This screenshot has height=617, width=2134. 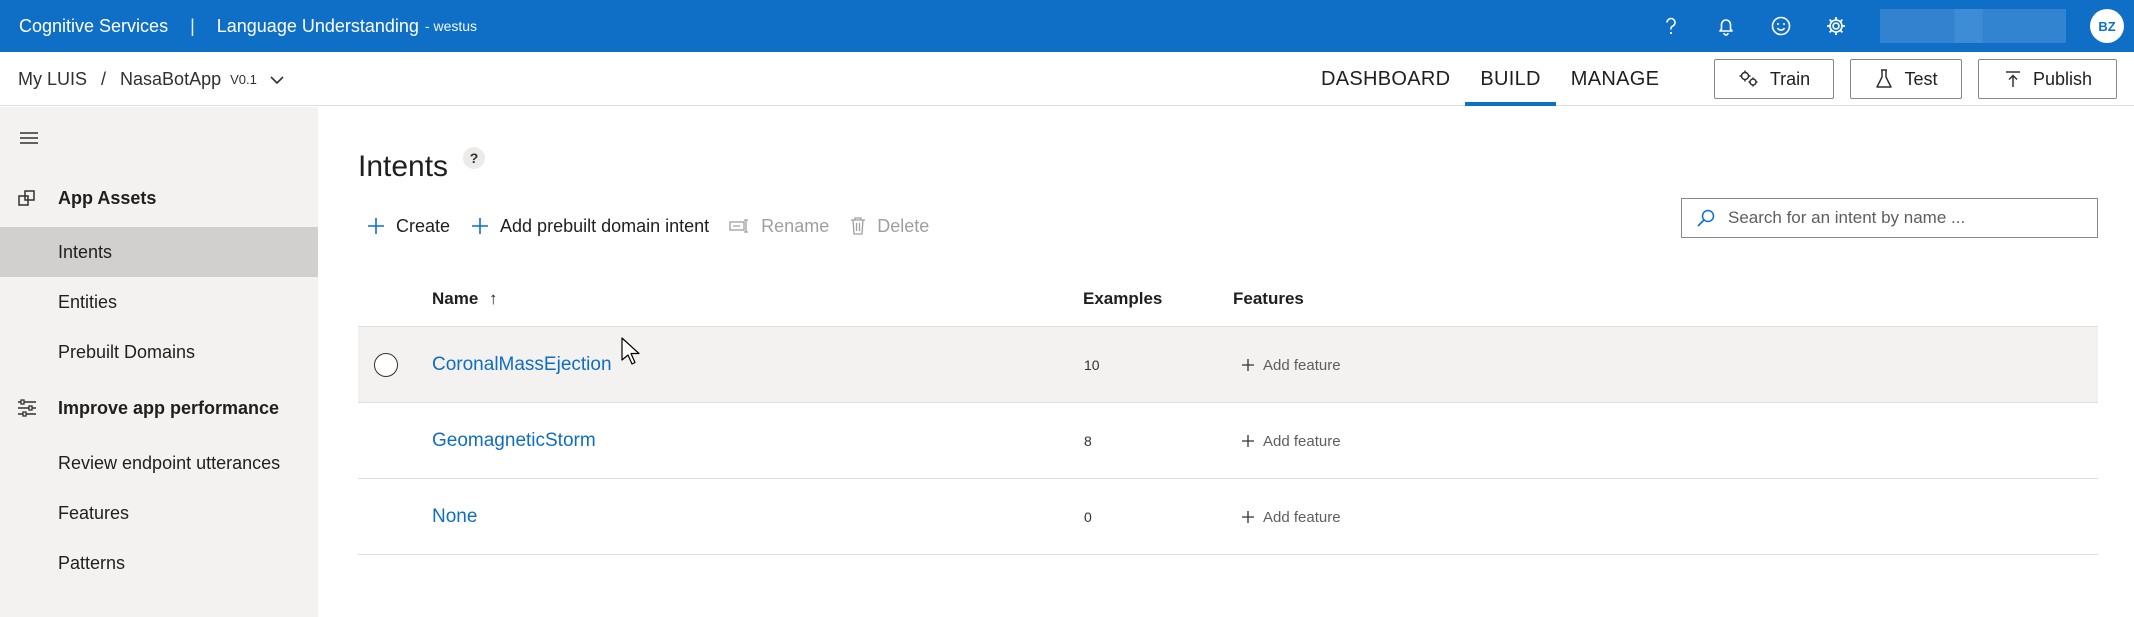 What do you see at coordinates (451, 26) in the screenshot?
I see `region-label: - westus` at bounding box center [451, 26].